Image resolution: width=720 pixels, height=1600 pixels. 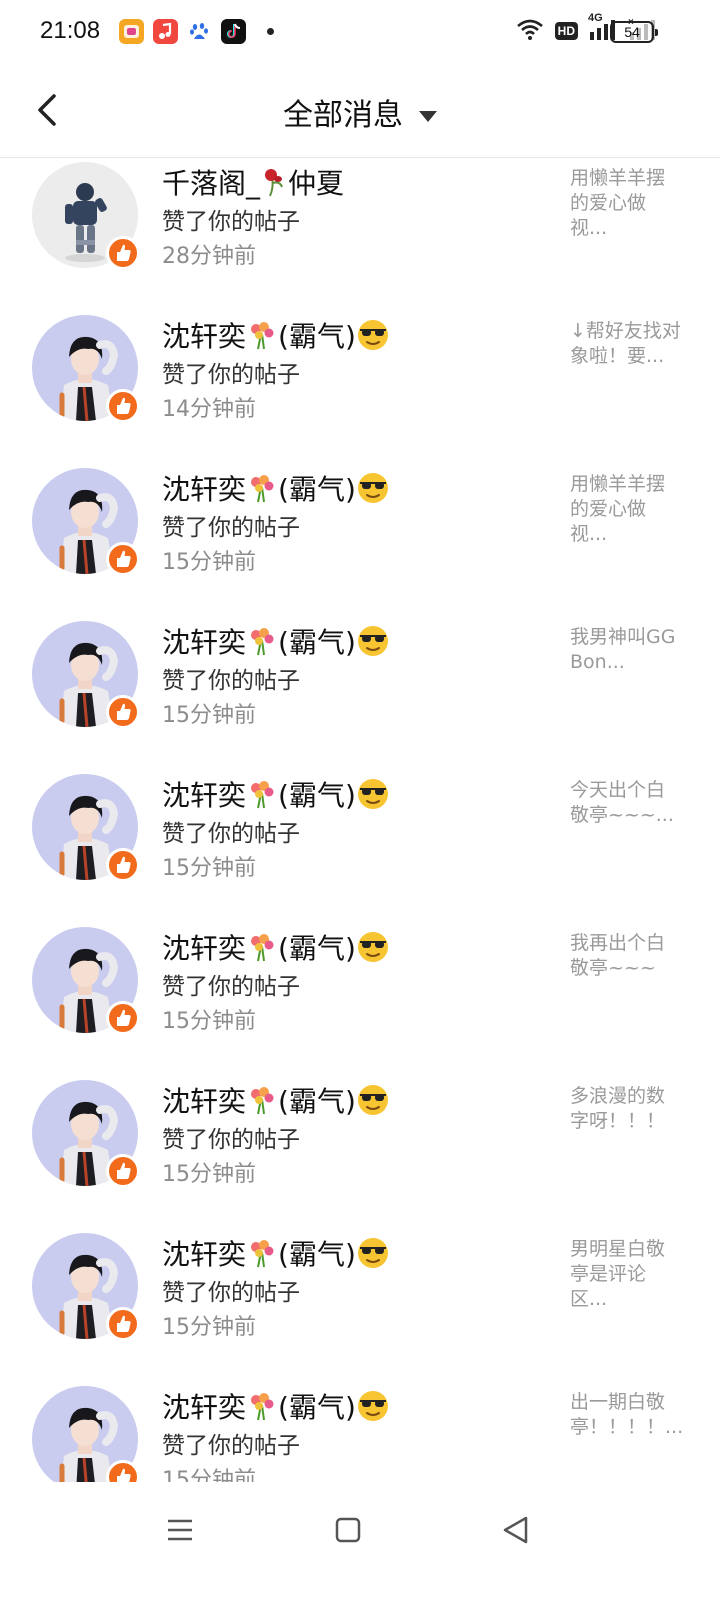 I want to click on home-button, so click(x=348, y=1530).